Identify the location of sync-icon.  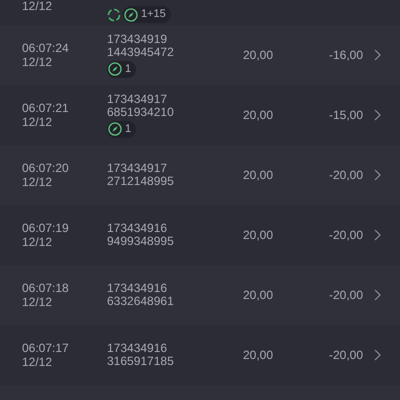
(114, 15).